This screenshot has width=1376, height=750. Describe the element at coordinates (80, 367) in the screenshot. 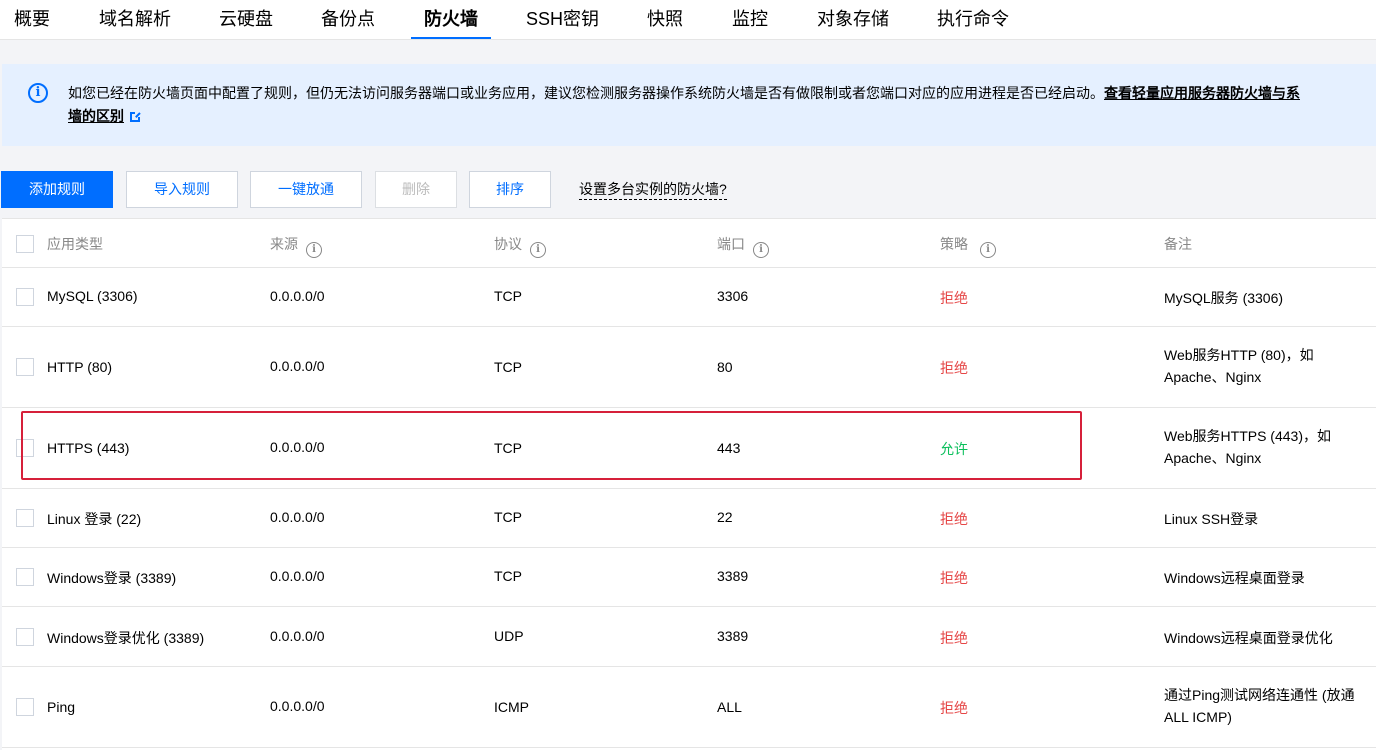

I see `cell-app-type: HTTP (80)` at that location.